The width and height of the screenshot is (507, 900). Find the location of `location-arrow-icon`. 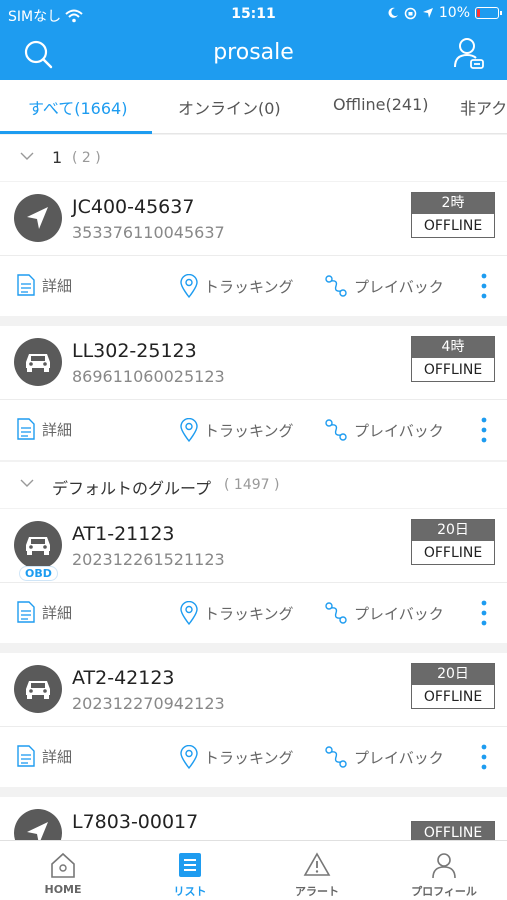

location-arrow-icon is located at coordinates (427, 13).